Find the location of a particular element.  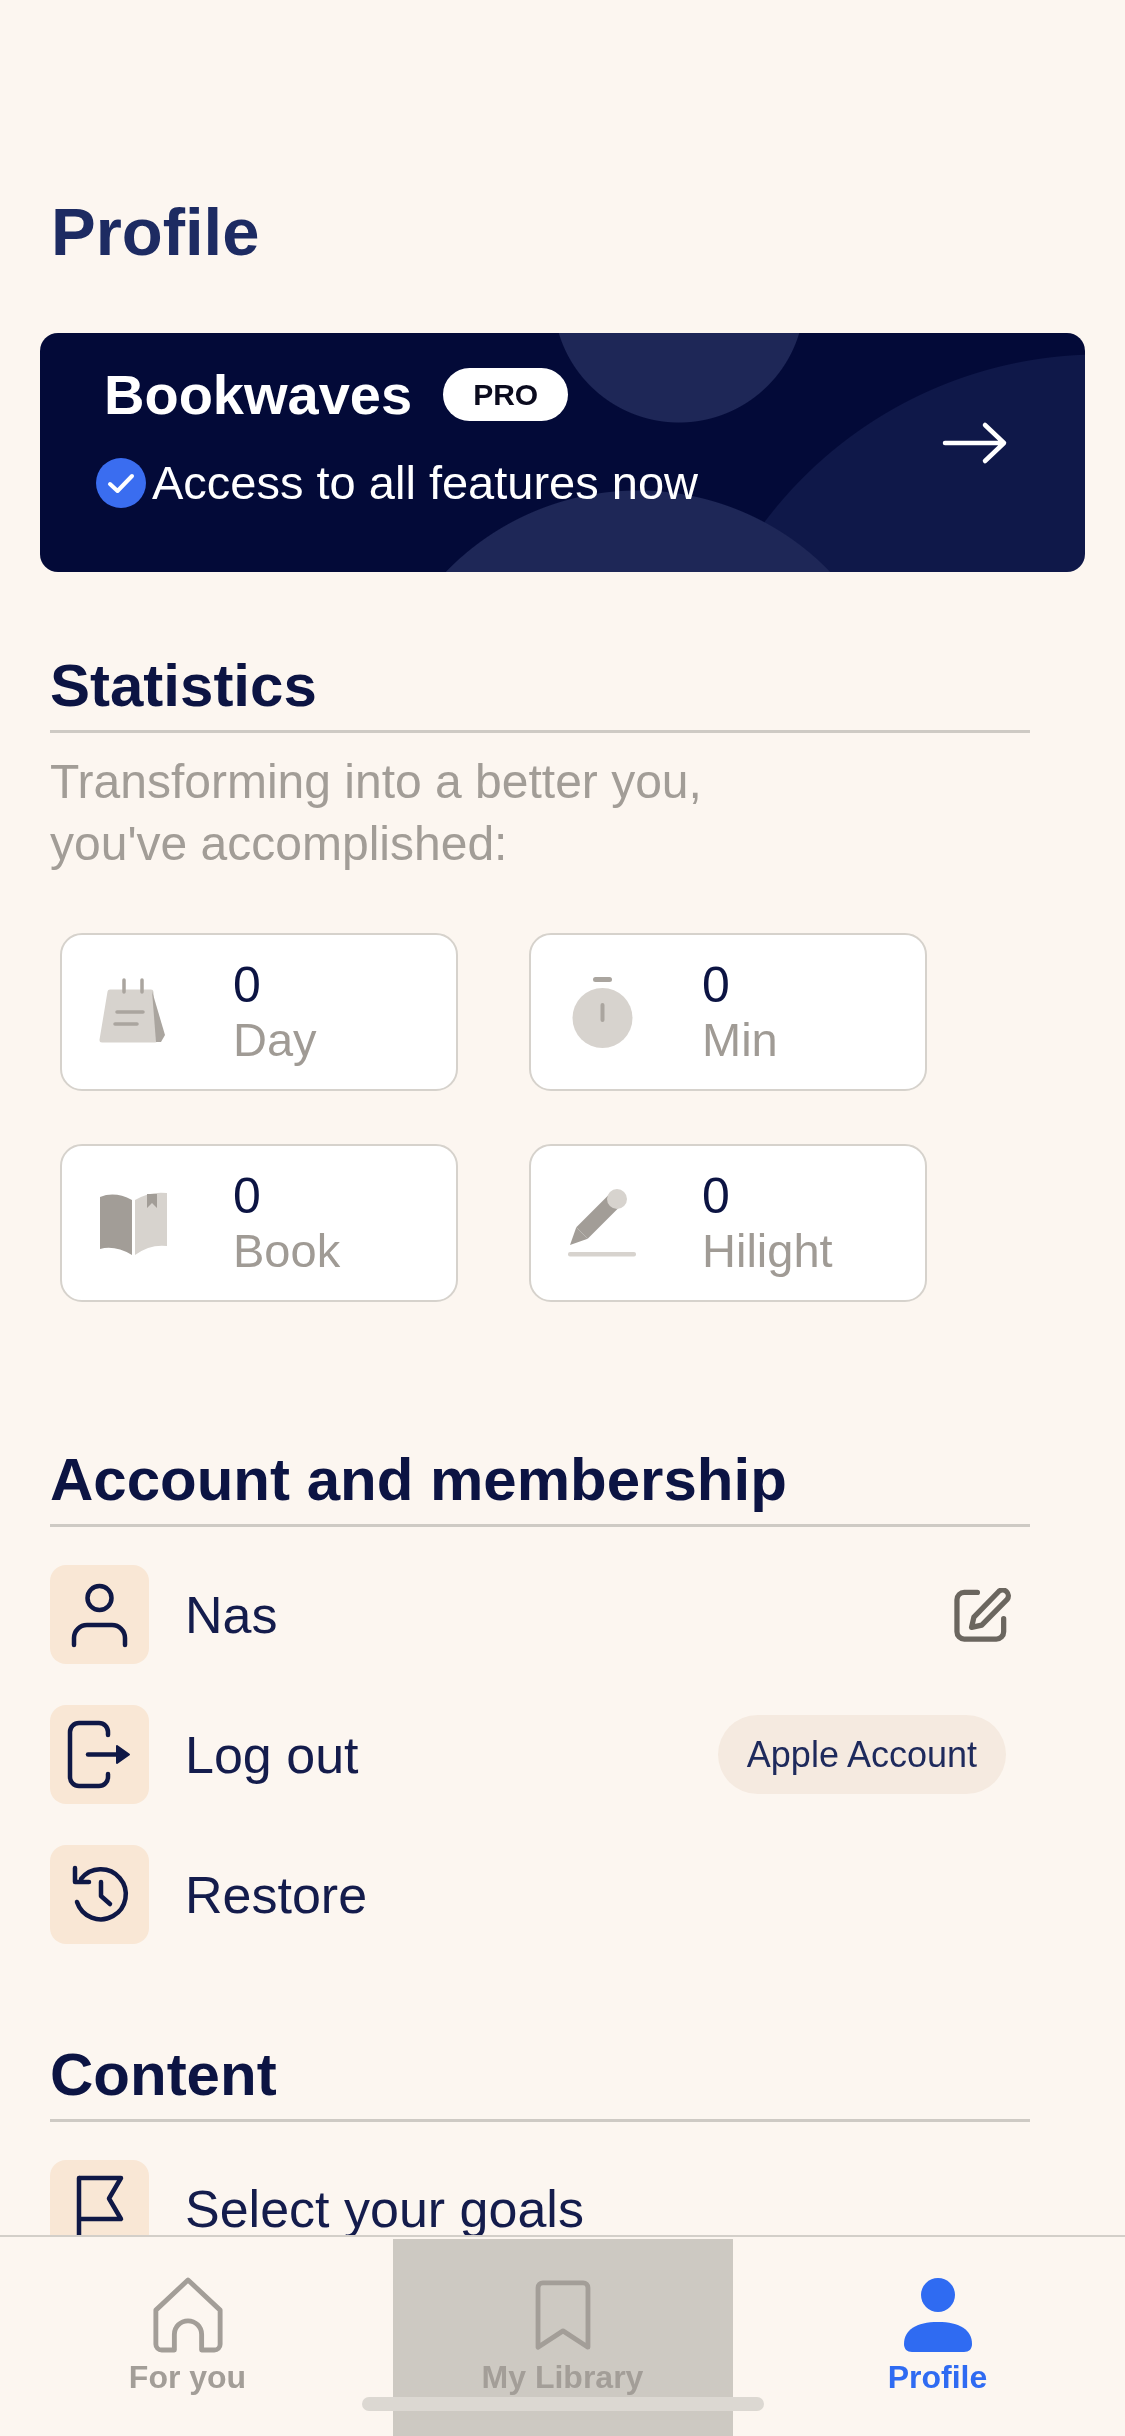

edit-icon is located at coordinates (982, 1614).